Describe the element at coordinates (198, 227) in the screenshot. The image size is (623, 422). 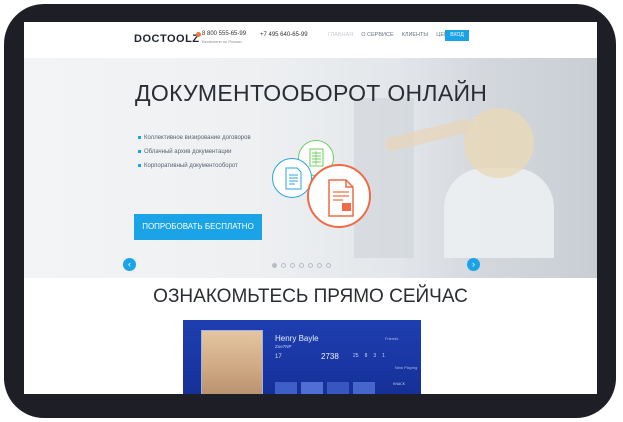
I see `try-free-button: ПОПРОБОВАТЬ БЕСПЛАТНО` at that location.